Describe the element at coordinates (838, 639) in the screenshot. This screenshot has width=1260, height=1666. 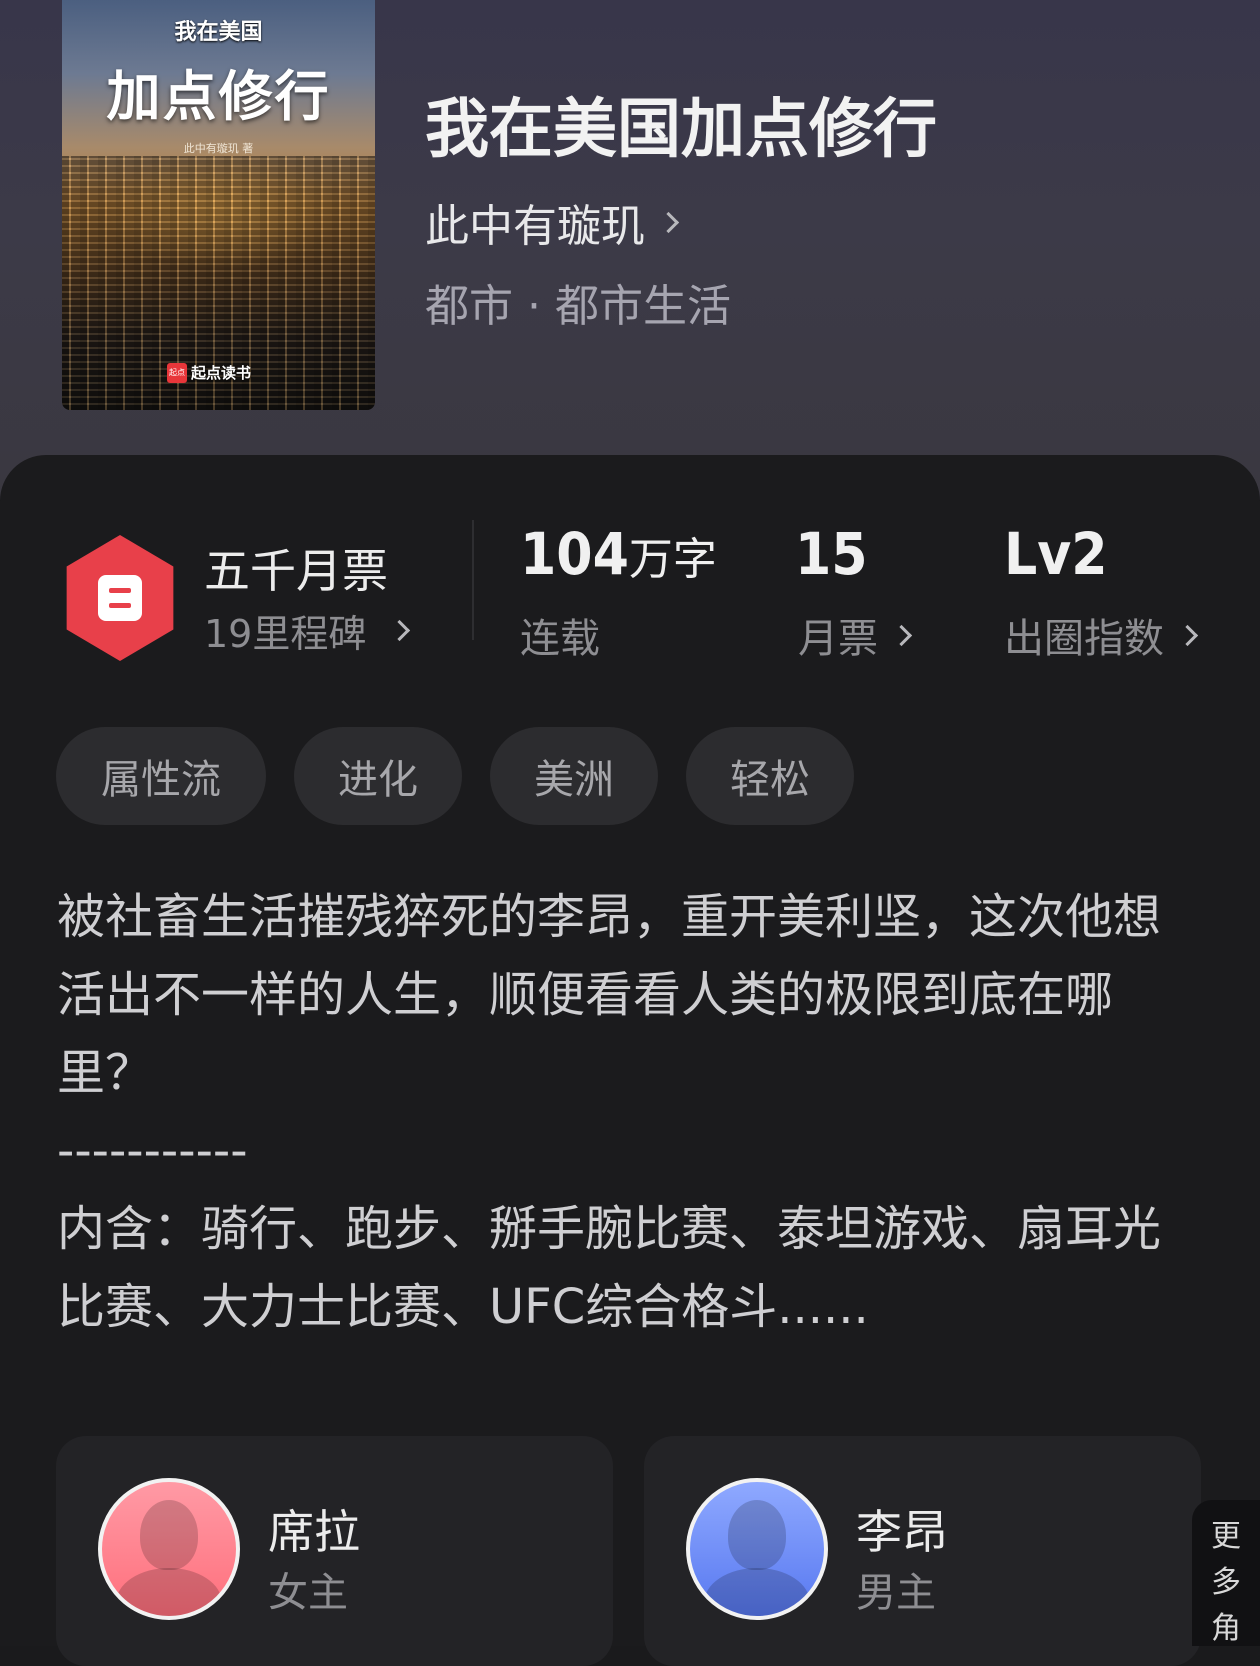
I see `monthly-votes-label: 月票` at that location.